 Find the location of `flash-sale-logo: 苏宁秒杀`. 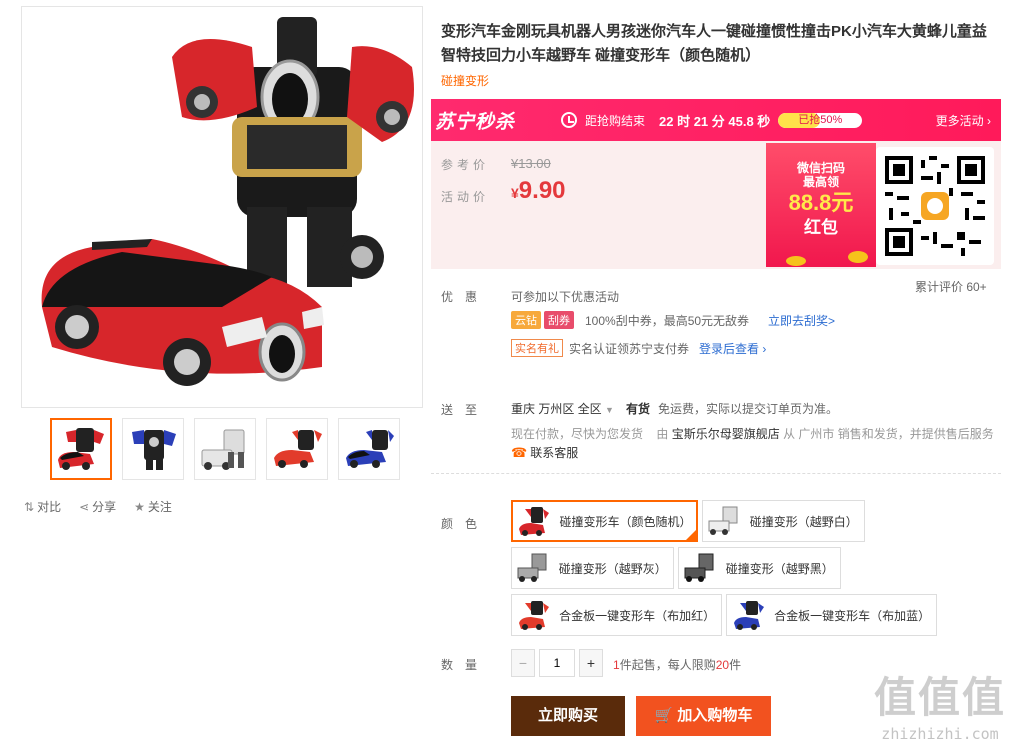

flash-sale-logo: 苏宁秒杀 is located at coordinates (475, 122).